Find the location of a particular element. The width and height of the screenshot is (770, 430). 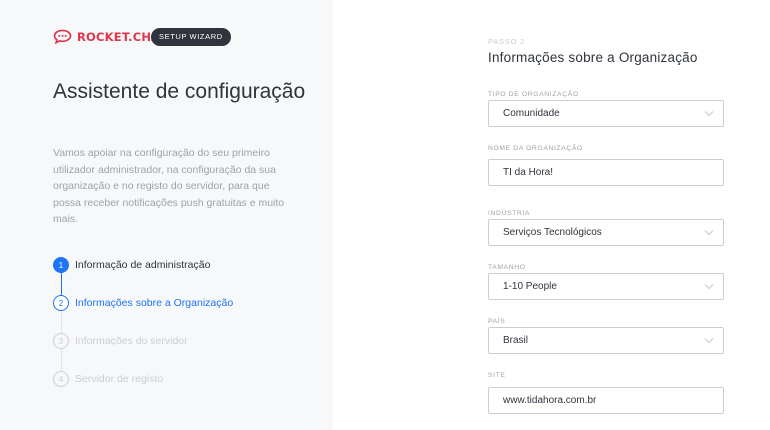

step-label: Informação de administração is located at coordinates (143, 265).